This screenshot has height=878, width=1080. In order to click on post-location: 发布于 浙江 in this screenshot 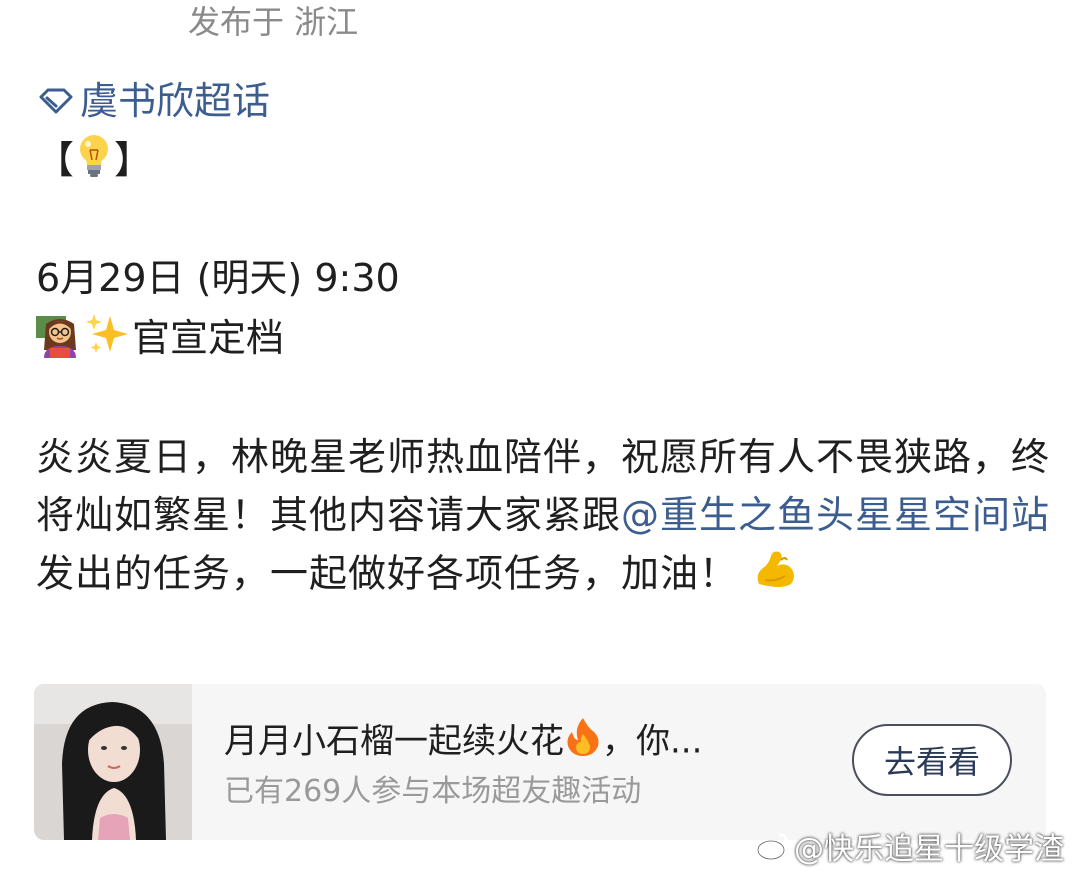, I will do `click(273, 22)`.